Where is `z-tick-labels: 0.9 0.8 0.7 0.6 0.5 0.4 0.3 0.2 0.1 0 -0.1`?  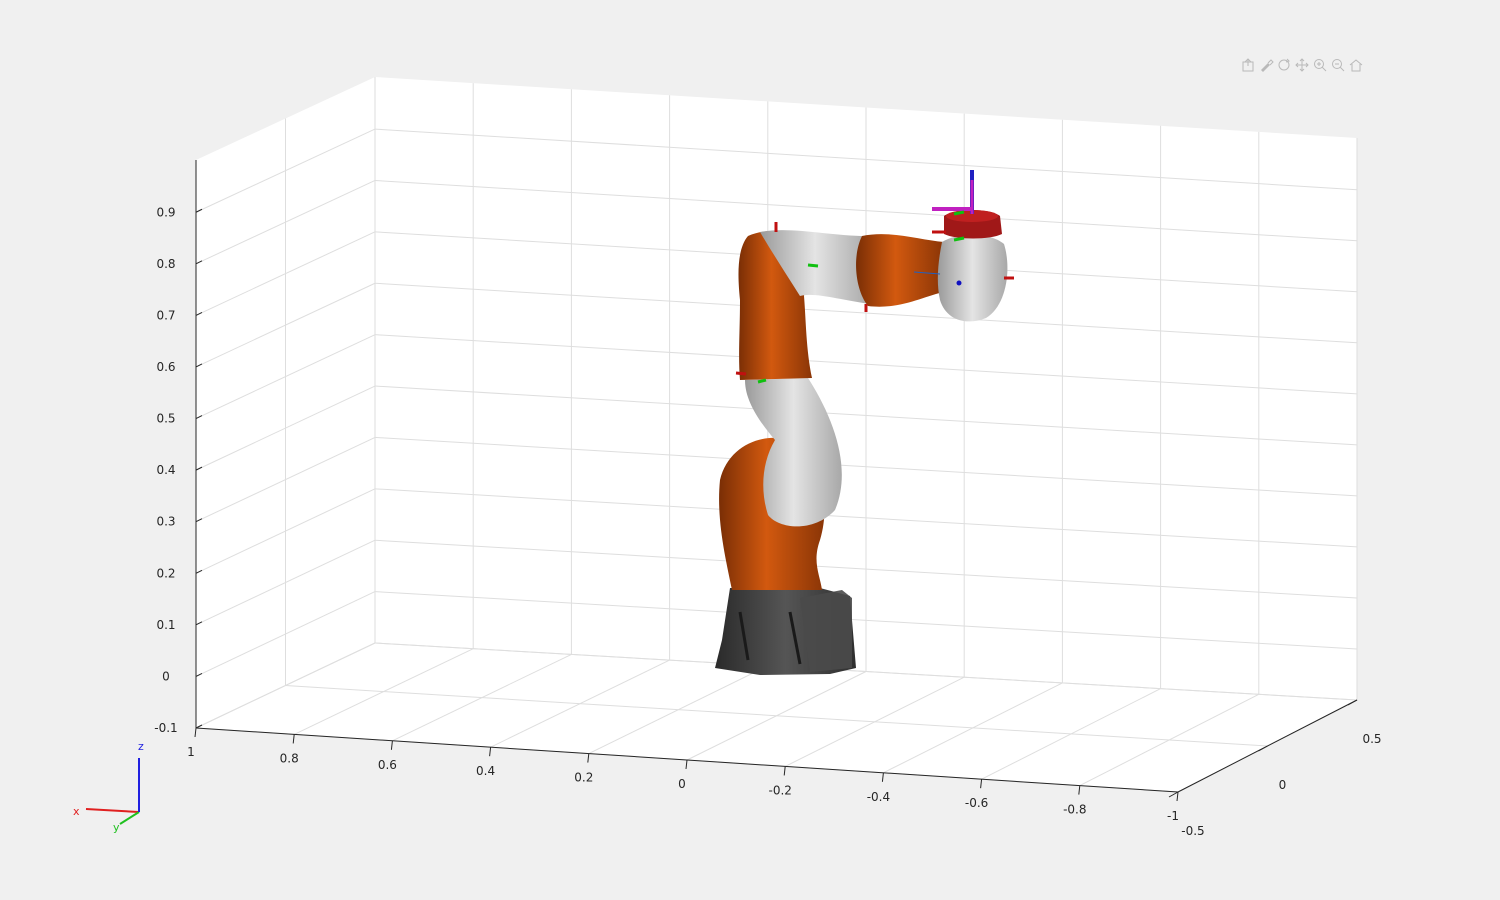 z-tick-labels: 0.9 0.8 0.7 0.6 0.5 0.4 0.3 0.2 0.1 0 -0.1 is located at coordinates (165, 470).